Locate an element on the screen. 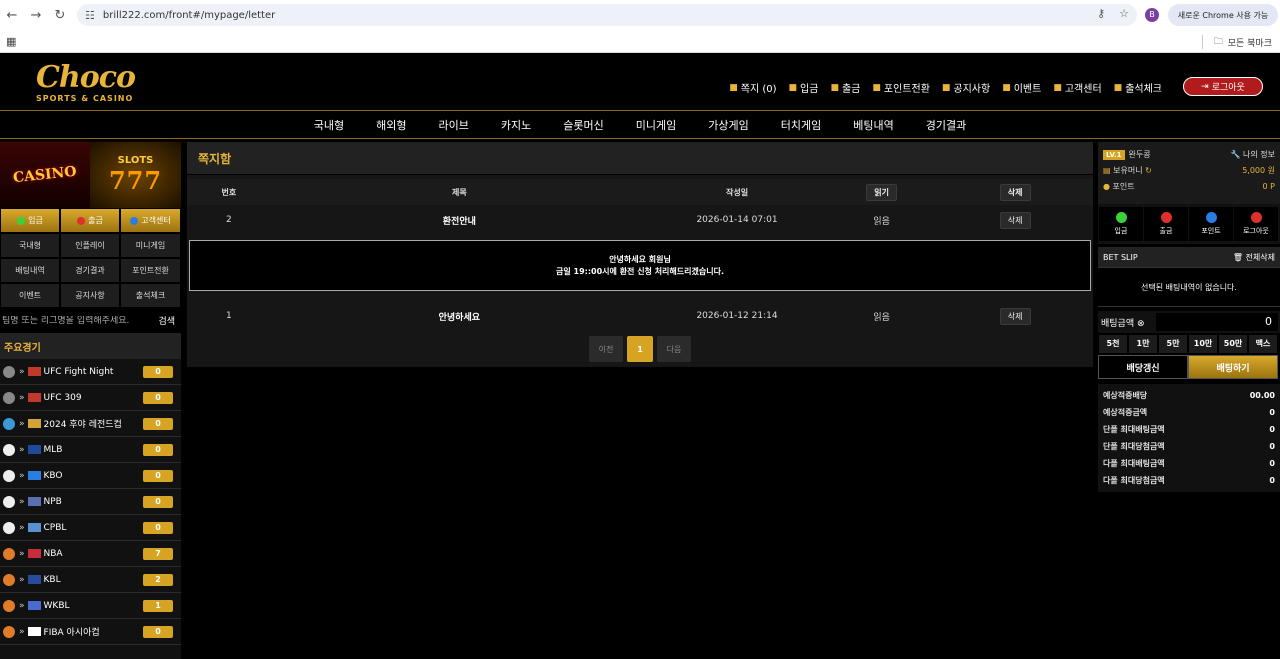 The height and width of the screenshot is (659, 1280). header-link: ■ 입금 is located at coordinates (804, 88).